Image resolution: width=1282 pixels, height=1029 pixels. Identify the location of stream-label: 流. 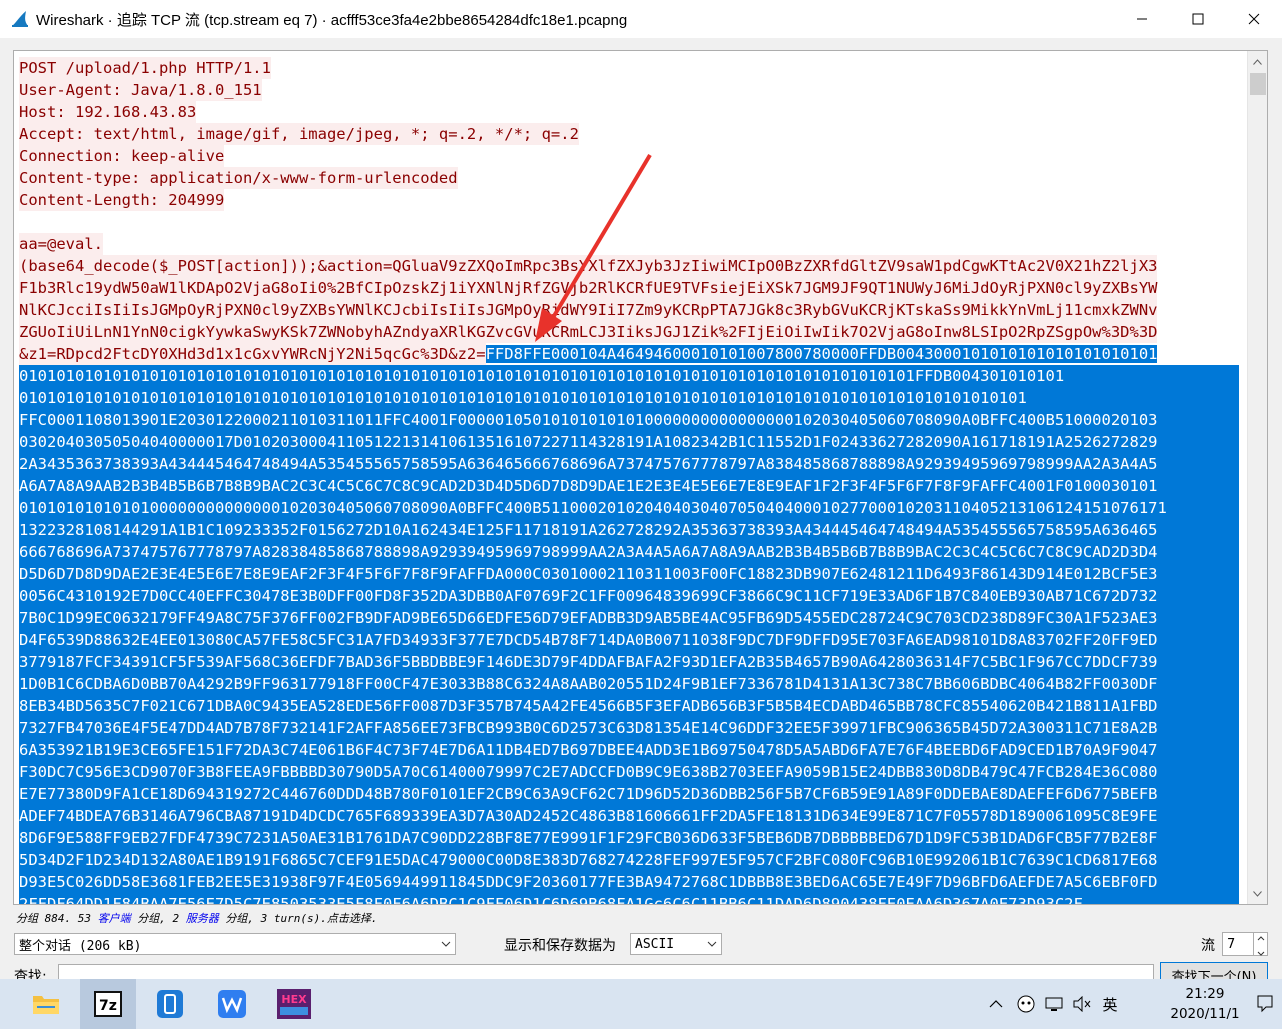
(1208, 946).